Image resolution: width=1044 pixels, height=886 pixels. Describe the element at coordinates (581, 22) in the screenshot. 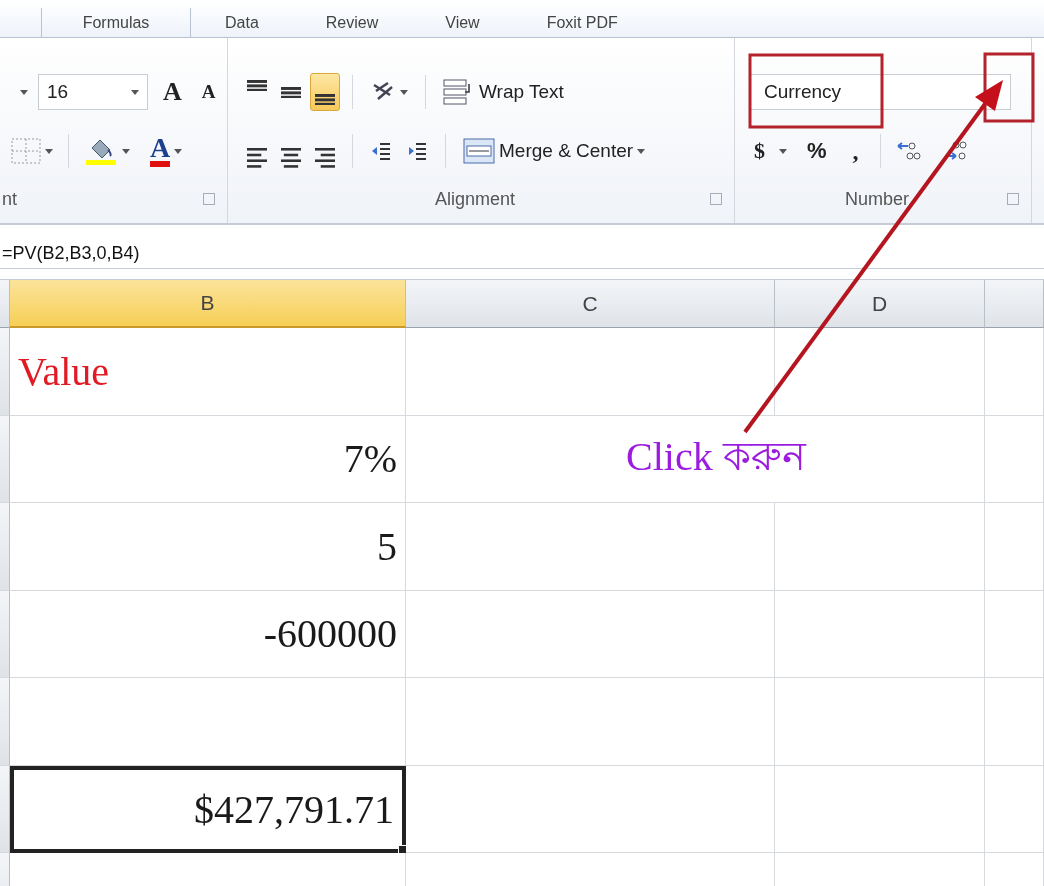

I see `ribbon-tab: Foxit PDF` at that location.